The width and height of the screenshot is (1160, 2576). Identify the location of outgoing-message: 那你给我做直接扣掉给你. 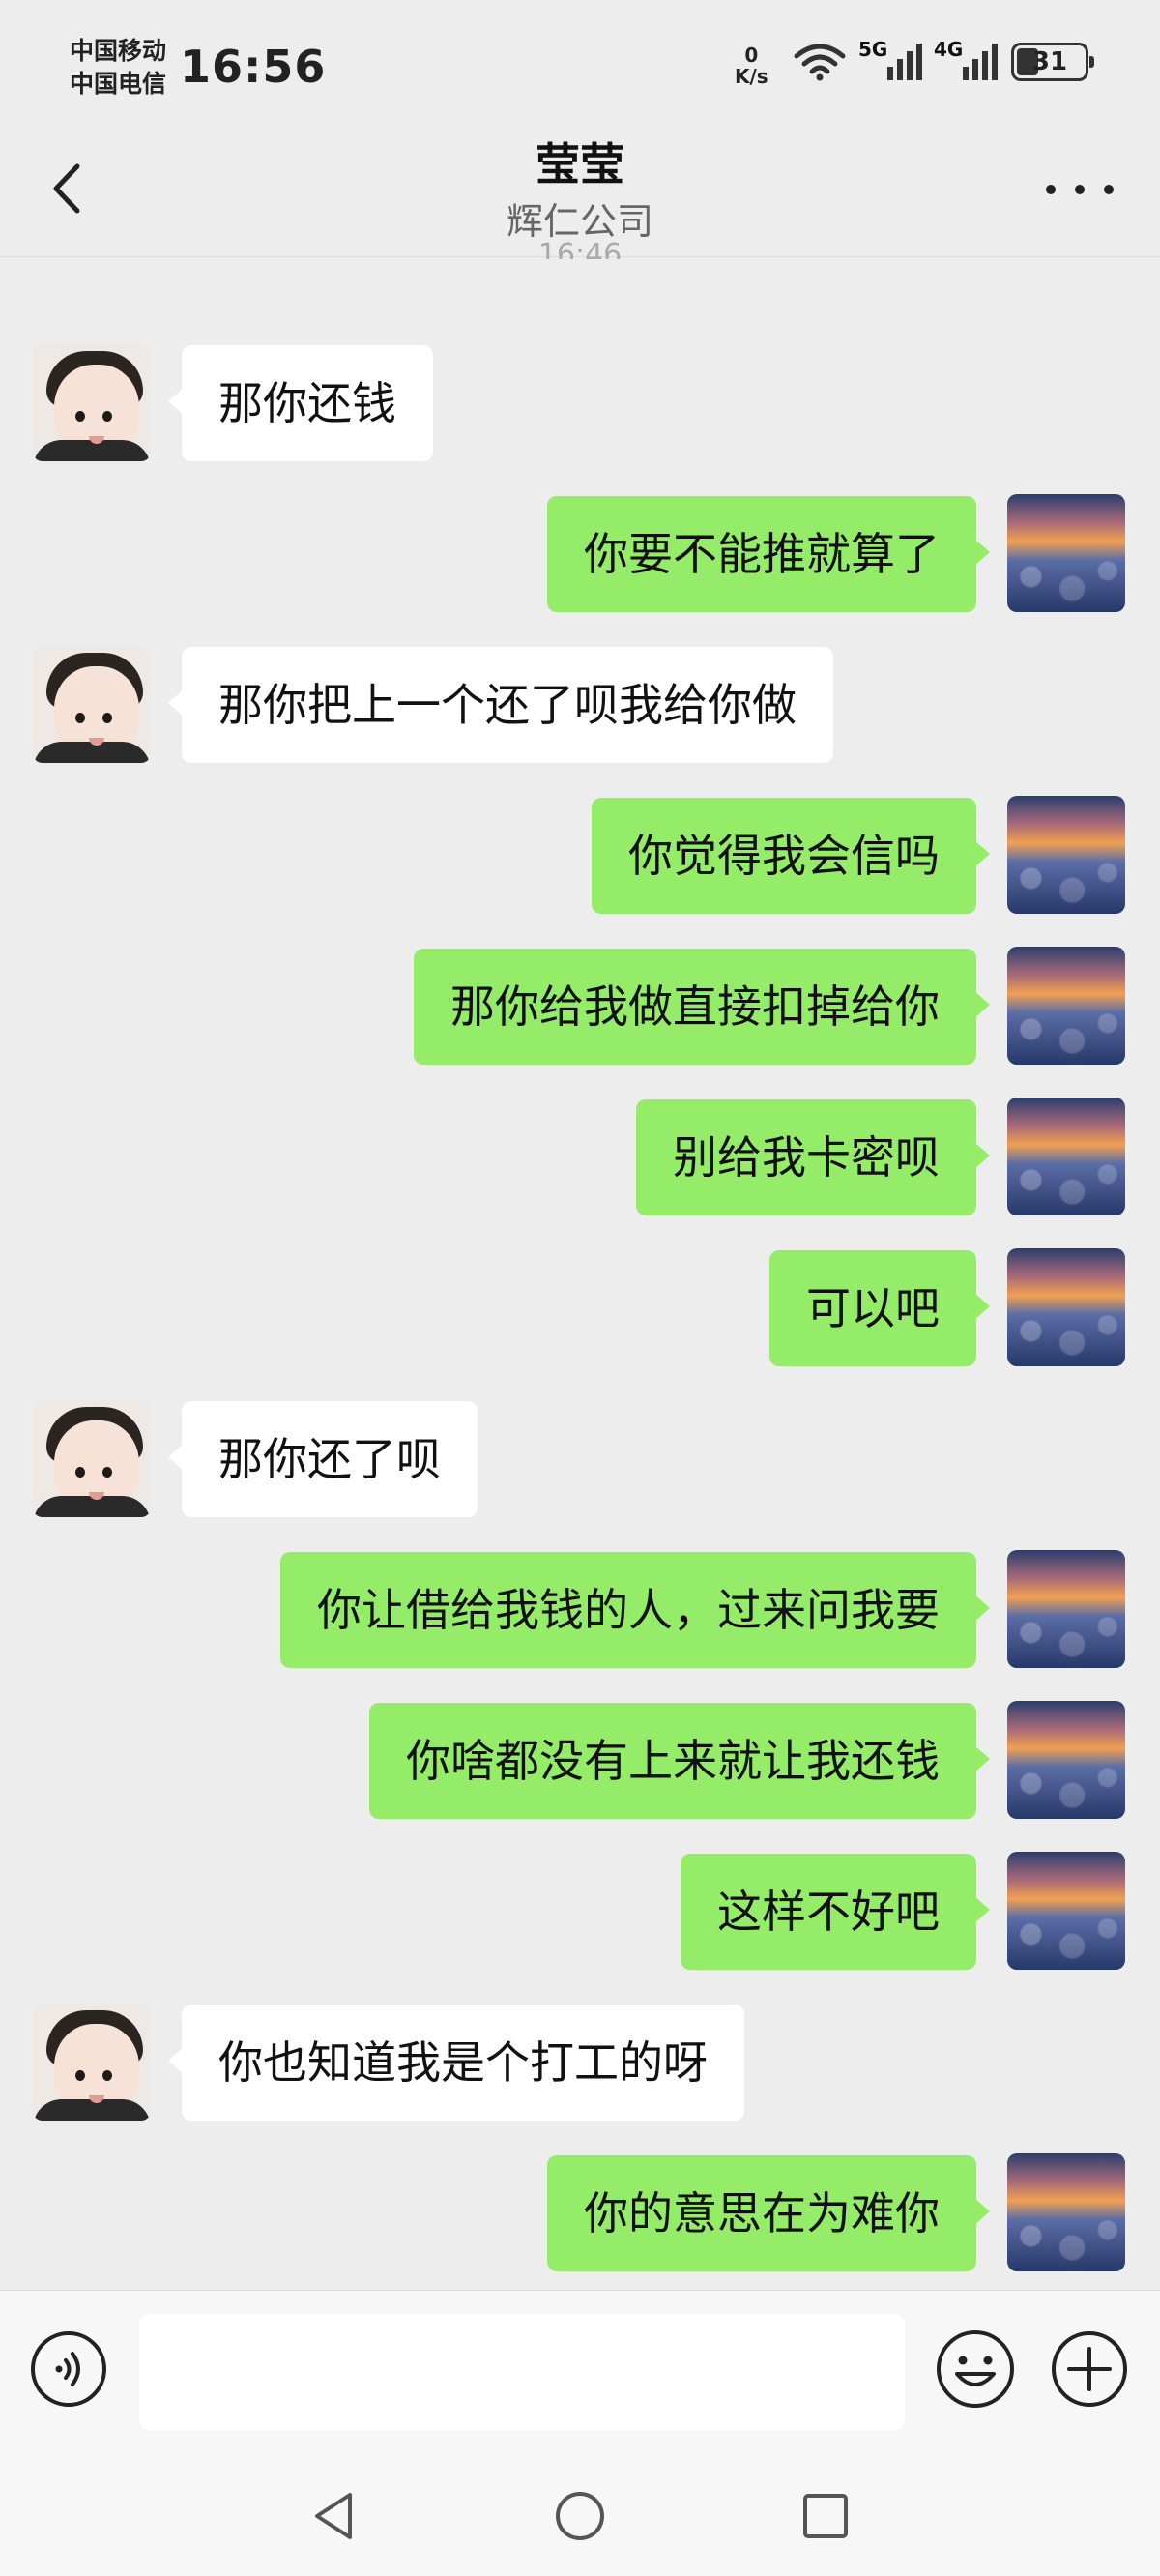
(580, 1007).